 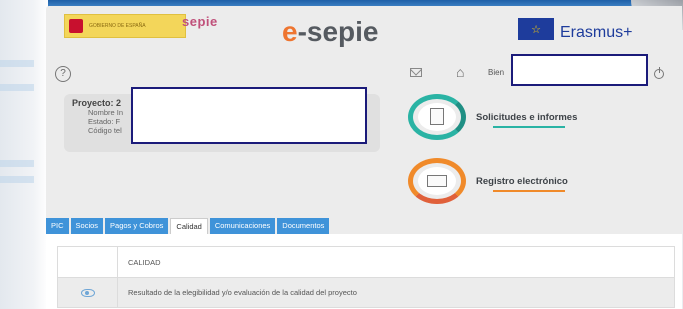 What do you see at coordinates (529, 191) in the screenshot?
I see `registro-underline` at bounding box center [529, 191].